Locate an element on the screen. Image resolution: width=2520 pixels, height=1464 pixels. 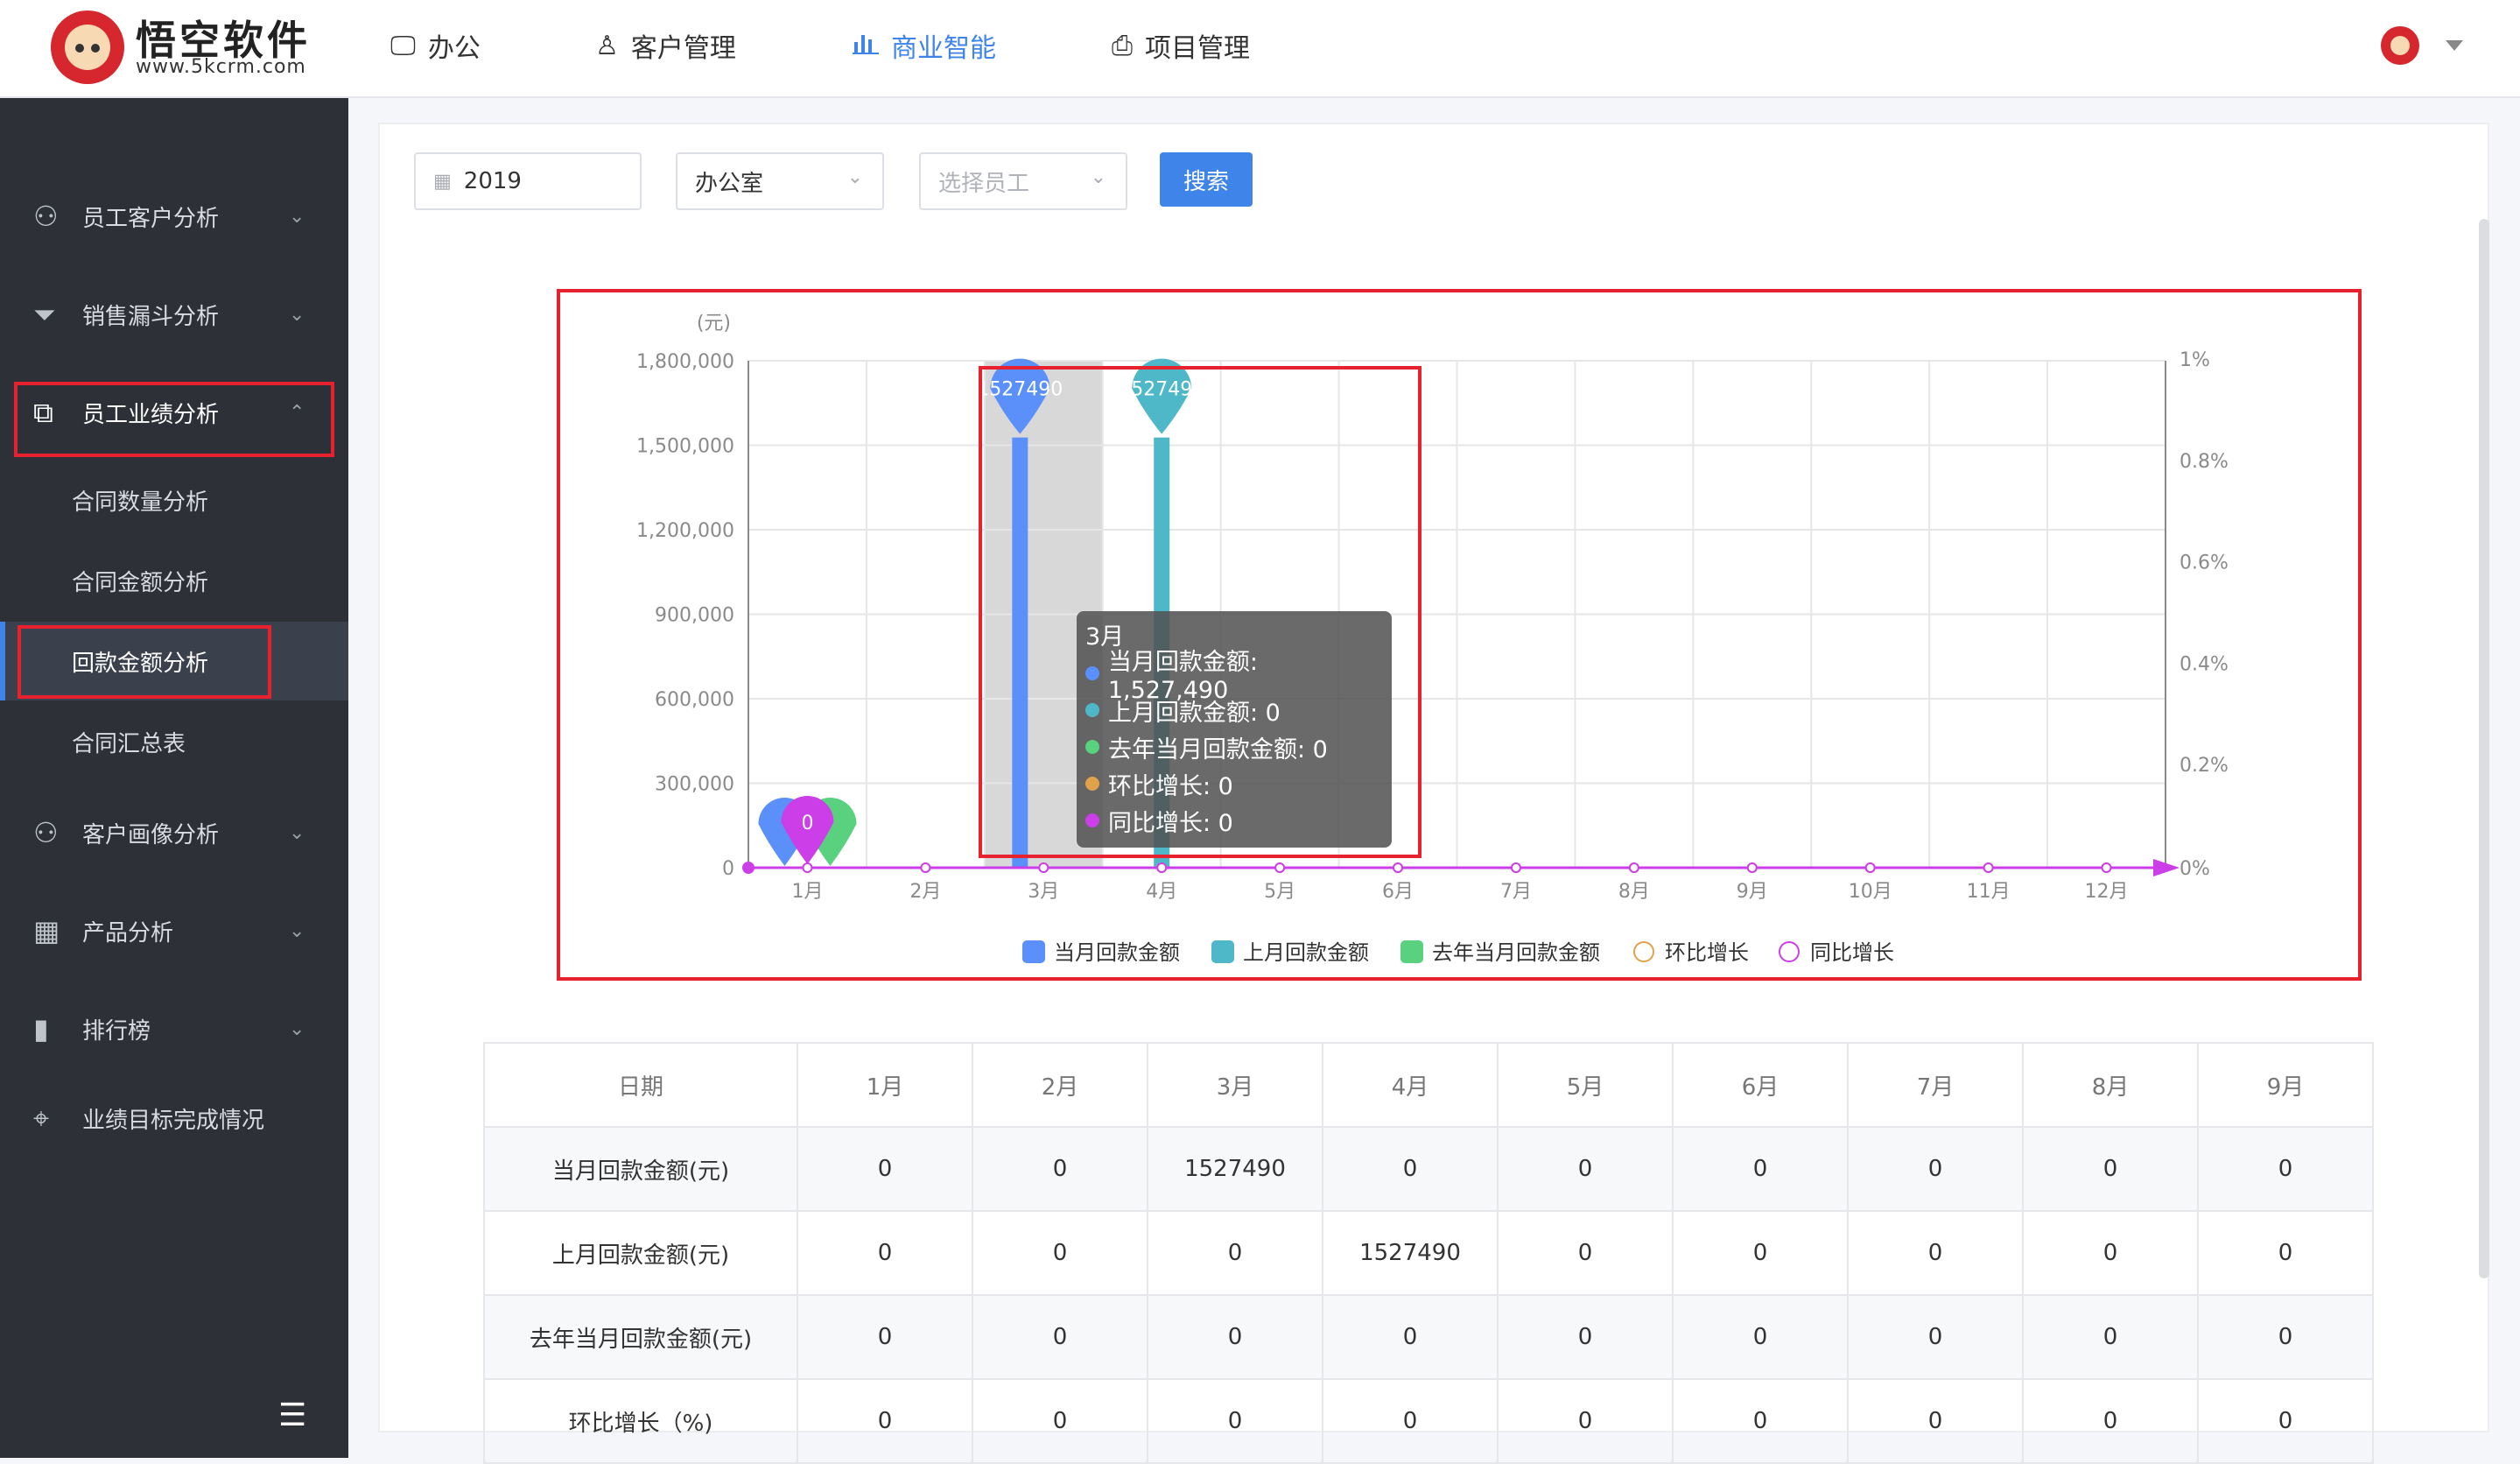
nav-office: 🖵 办公 is located at coordinates (435, 45).